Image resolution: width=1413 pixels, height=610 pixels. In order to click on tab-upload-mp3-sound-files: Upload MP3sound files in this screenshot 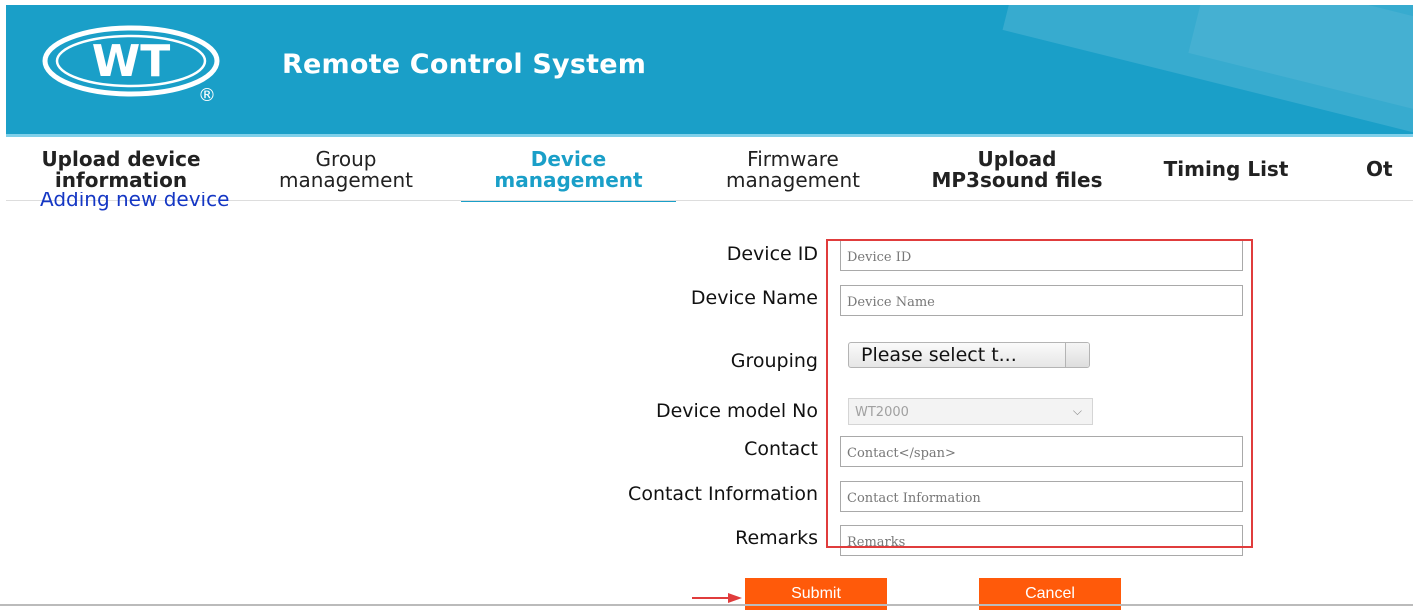, I will do `click(1017, 169)`.